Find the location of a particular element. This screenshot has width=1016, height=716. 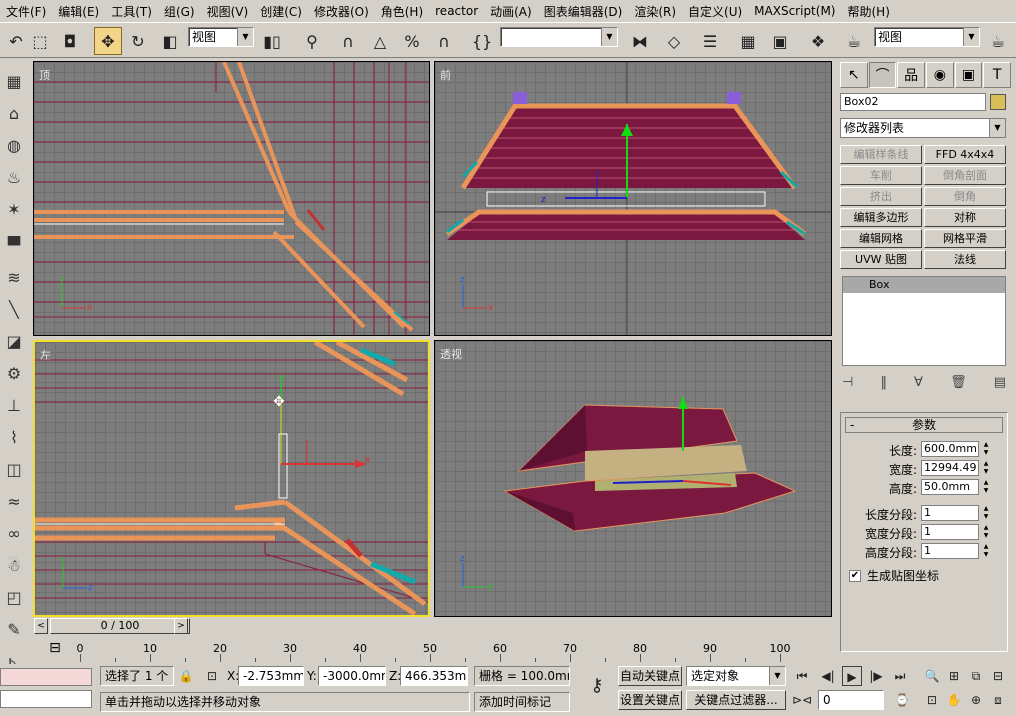

zoom-extents-all-icon: ⊟ is located at coordinates (998, 676).